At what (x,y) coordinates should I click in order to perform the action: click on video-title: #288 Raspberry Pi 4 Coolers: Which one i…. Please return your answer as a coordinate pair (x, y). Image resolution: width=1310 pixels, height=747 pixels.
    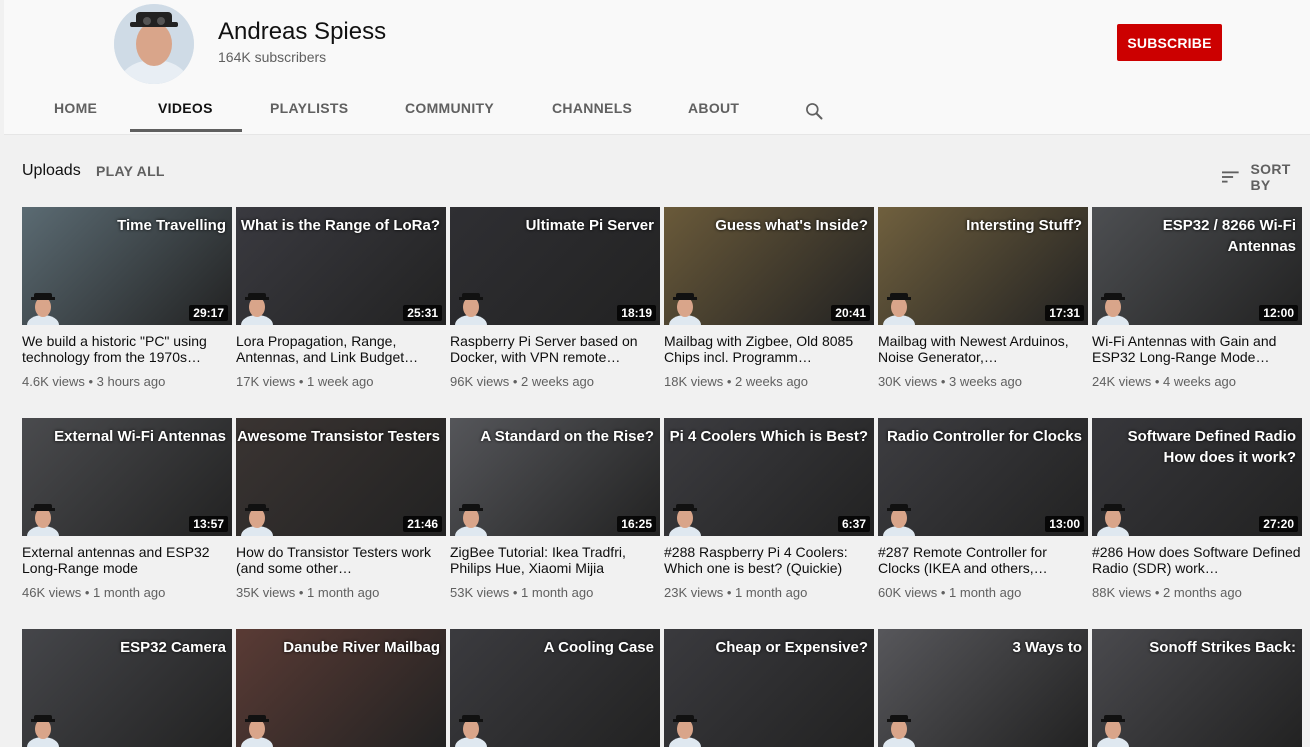
    Looking at the image, I should click on (769, 560).